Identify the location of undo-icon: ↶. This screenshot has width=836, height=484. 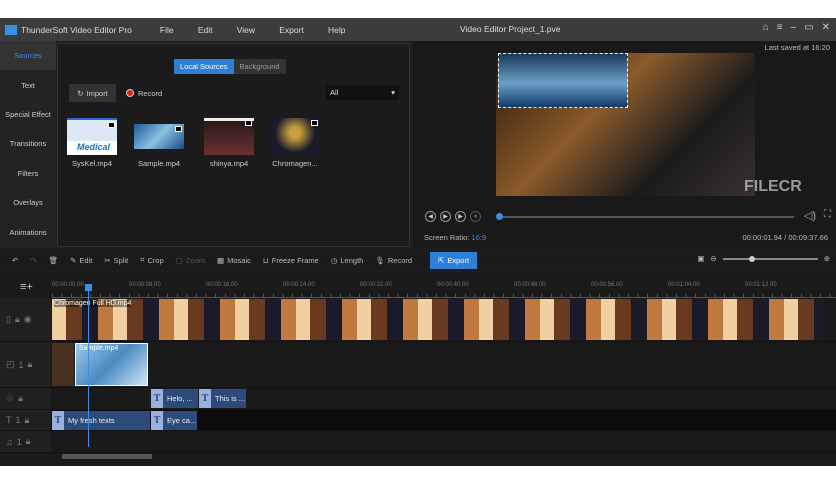
(15, 260).